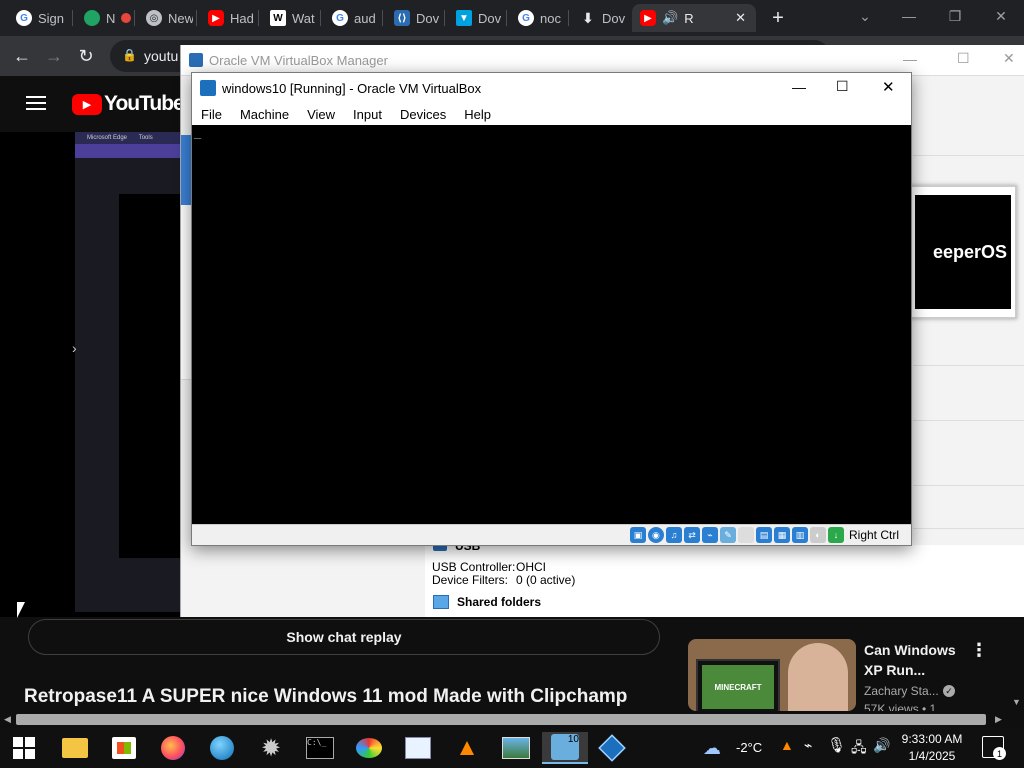 This screenshot has height=768, width=1024. Describe the element at coordinates (367, 114) in the screenshot. I see `menu-input: Input` at that location.